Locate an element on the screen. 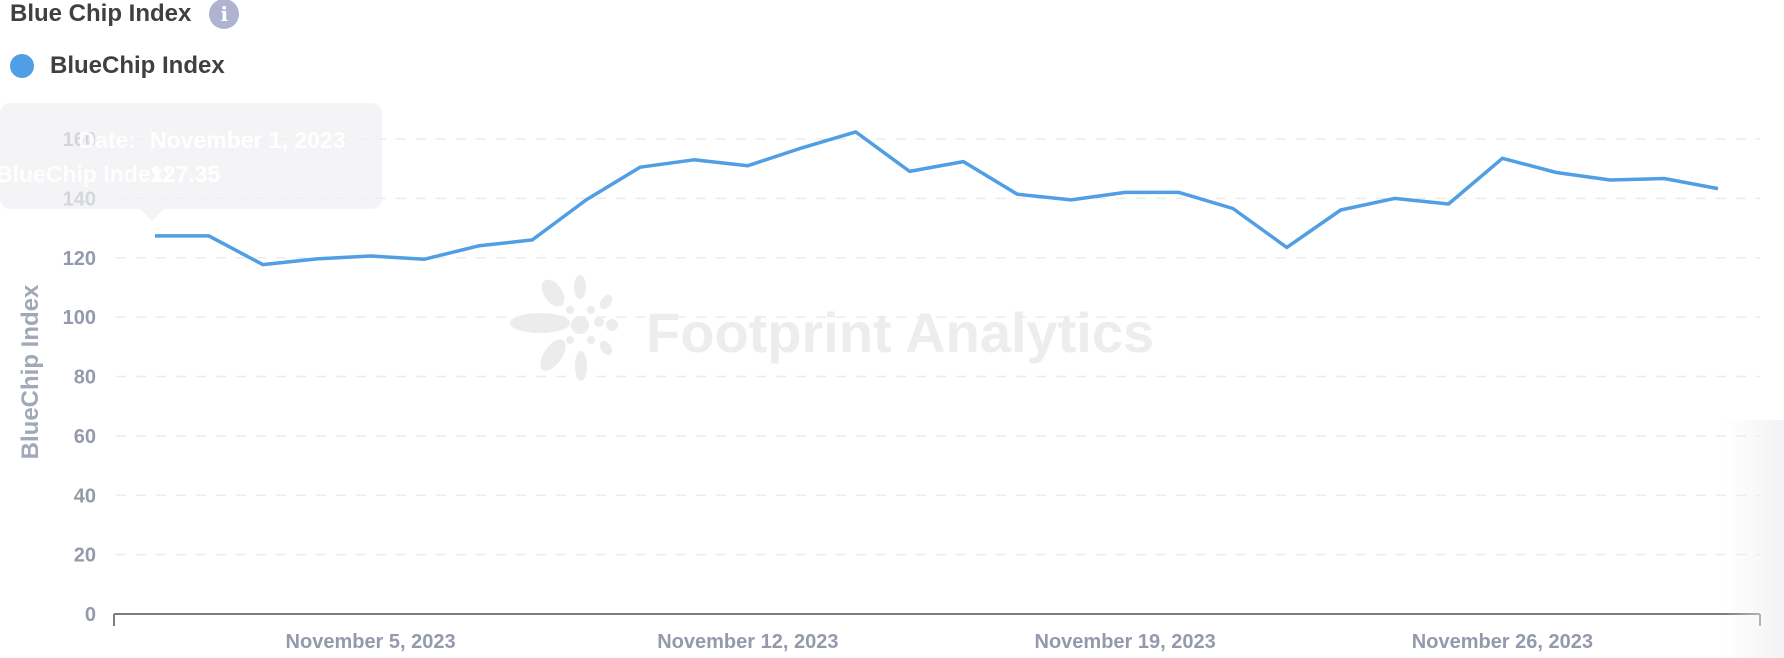 This screenshot has width=1784, height=658. watermark: Footprint Analytics is located at coordinates (832, 328).